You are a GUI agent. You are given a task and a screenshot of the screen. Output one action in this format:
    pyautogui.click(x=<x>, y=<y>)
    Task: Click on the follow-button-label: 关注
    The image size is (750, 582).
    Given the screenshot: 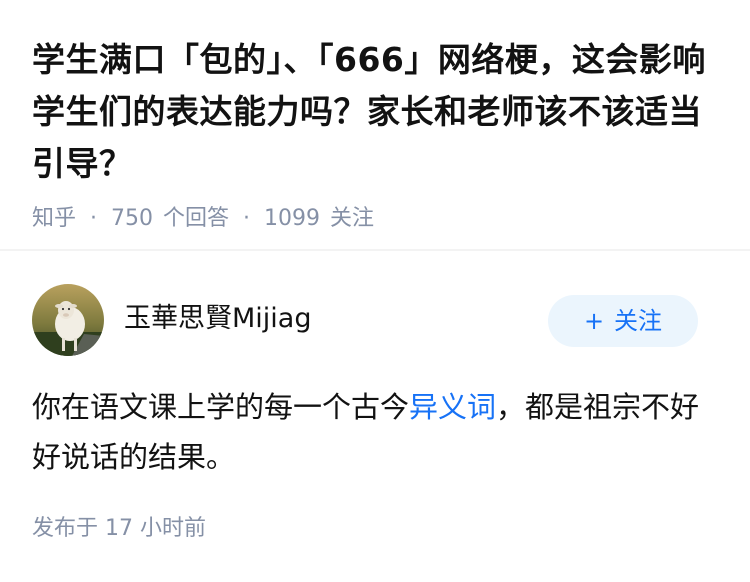 What is the action you would take?
    pyautogui.click(x=638, y=321)
    